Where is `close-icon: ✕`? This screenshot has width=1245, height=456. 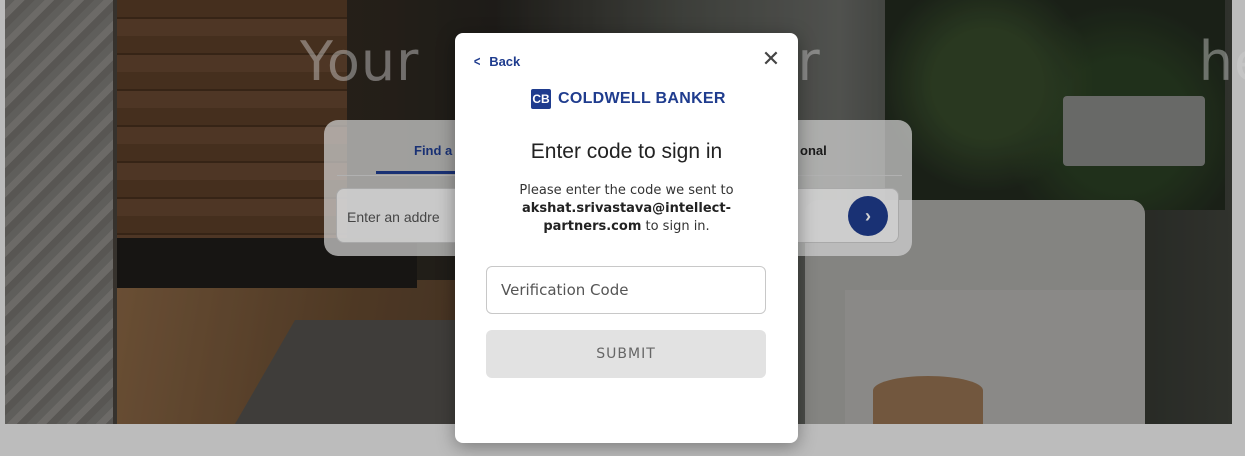
close-icon: ✕ is located at coordinates (771, 60).